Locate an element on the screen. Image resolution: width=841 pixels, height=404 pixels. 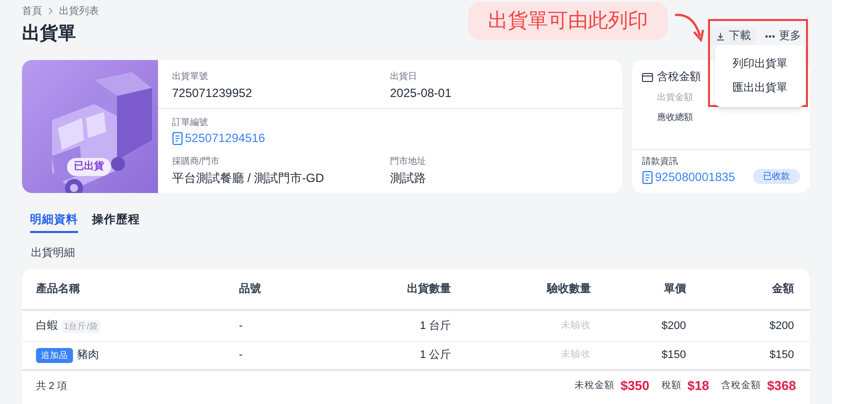
total-value: $350 is located at coordinates (635, 386).